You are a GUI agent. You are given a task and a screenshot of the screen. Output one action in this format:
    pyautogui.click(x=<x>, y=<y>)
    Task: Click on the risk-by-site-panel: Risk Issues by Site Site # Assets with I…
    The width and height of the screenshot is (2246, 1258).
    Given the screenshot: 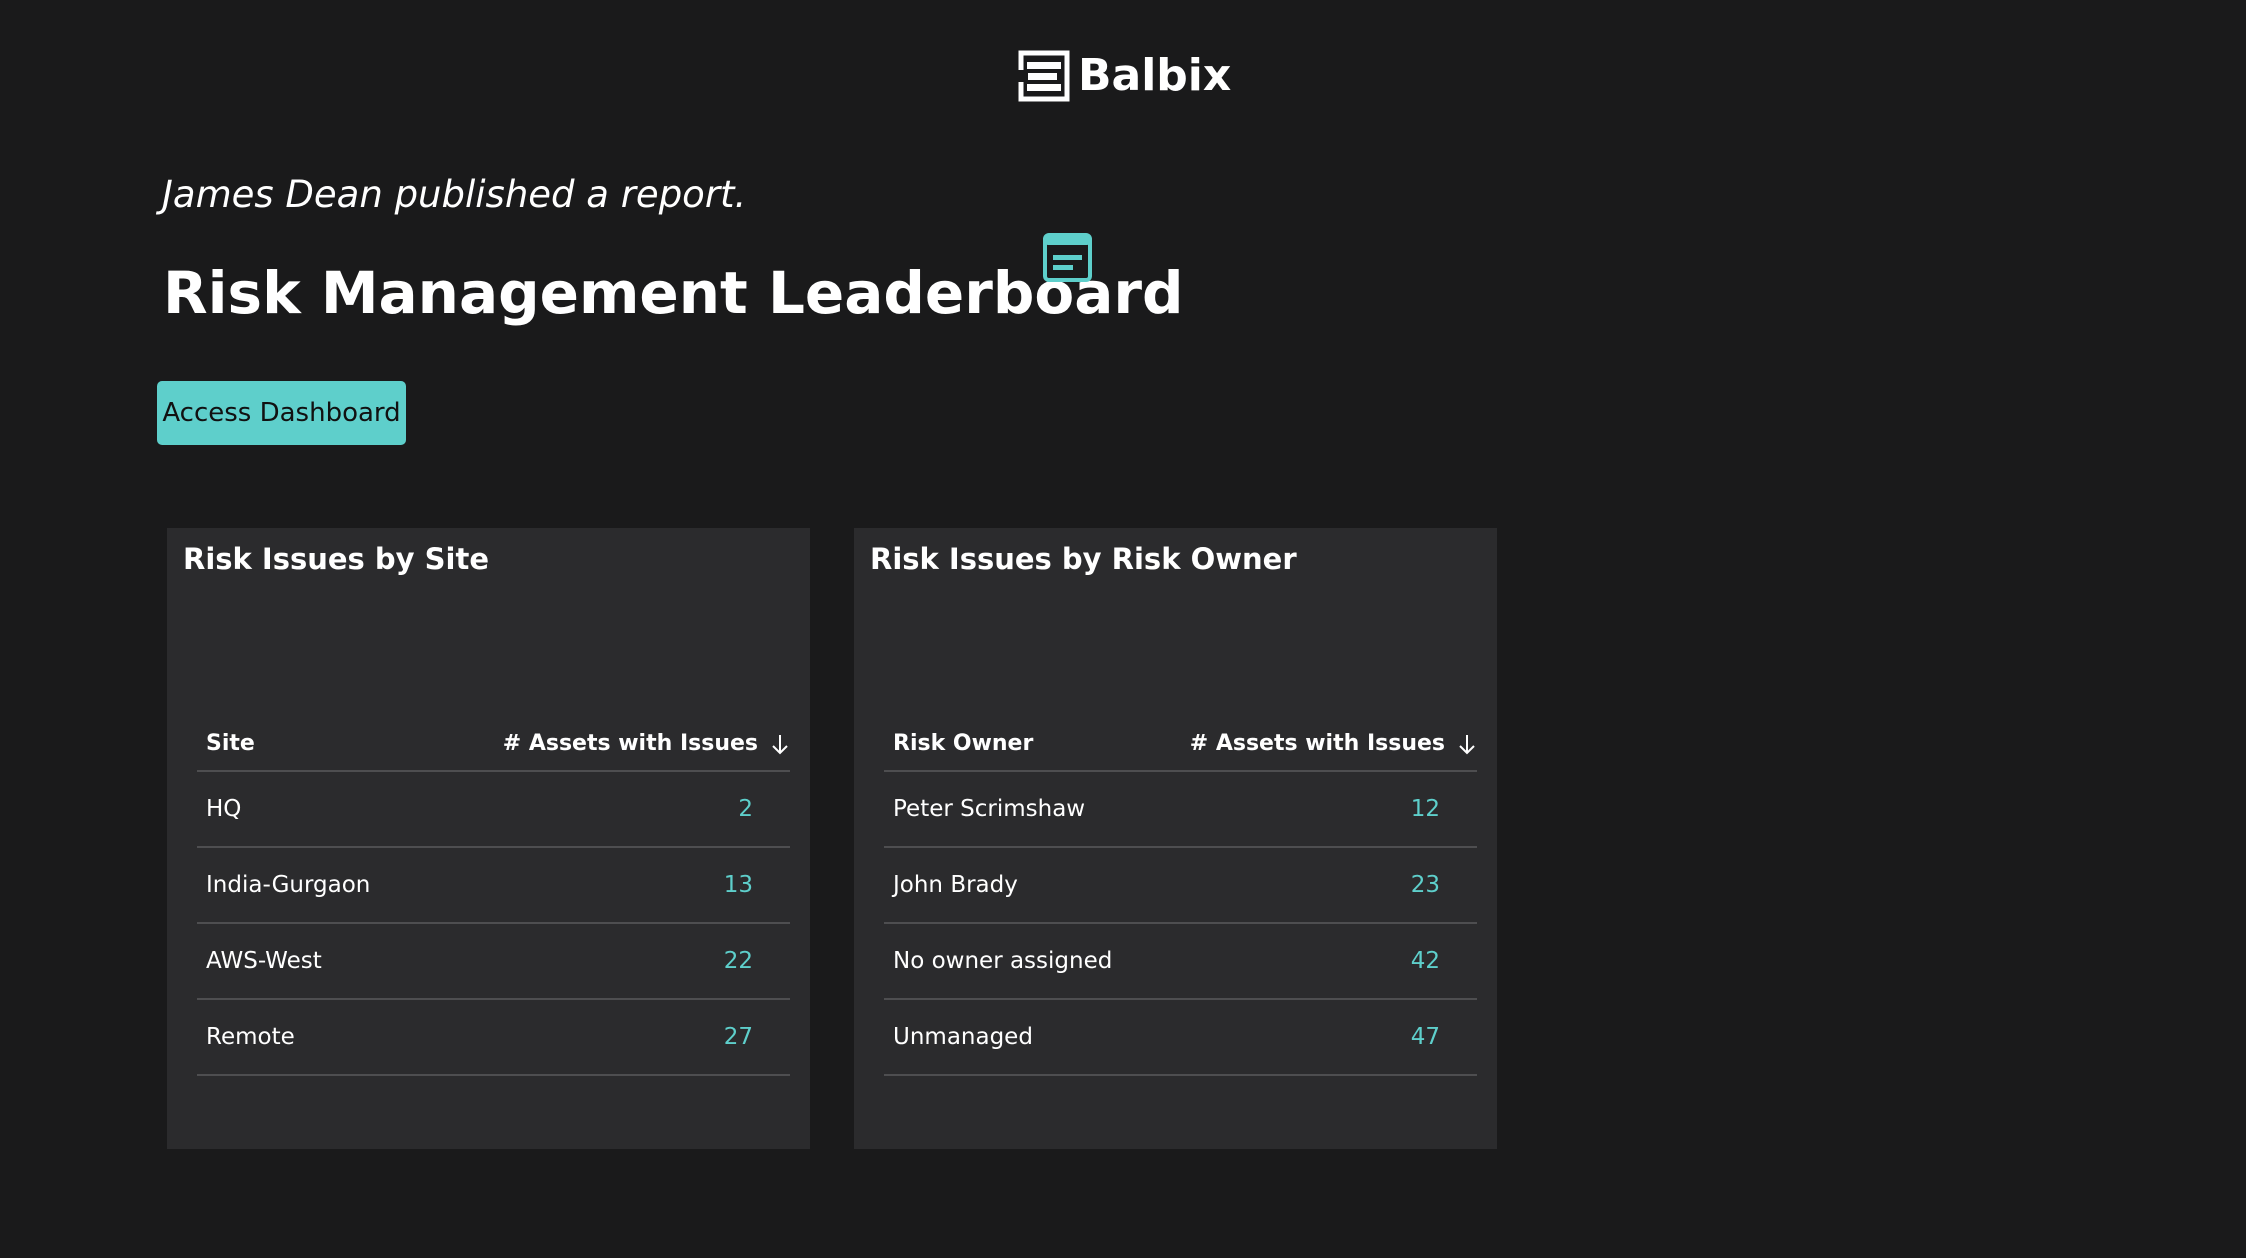 What is the action you would take?
    pyautogui.click(x=488, y=838)
    